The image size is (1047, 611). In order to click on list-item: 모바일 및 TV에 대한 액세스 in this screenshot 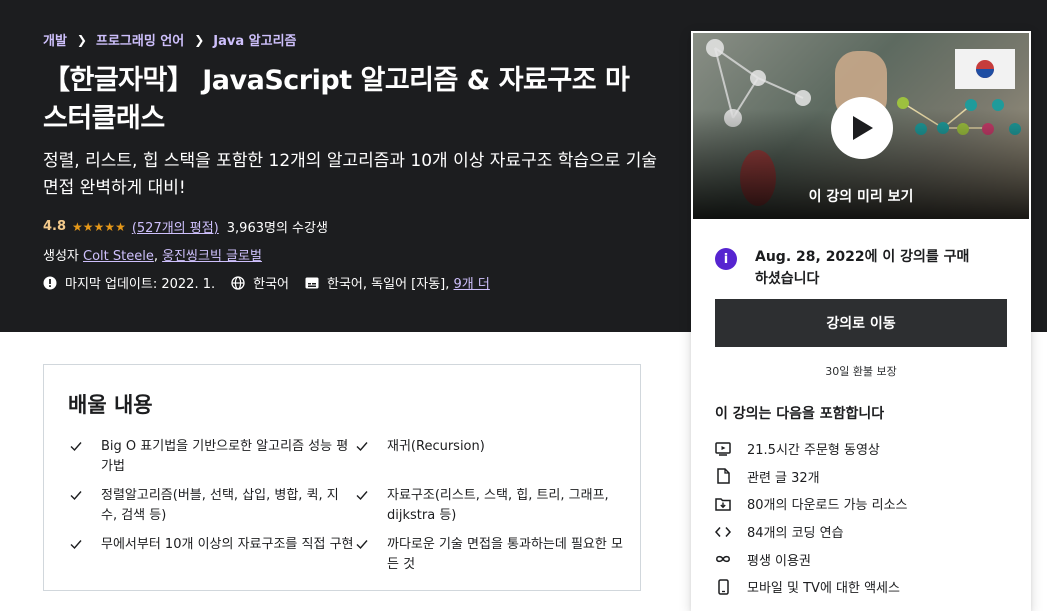, I will do `click(811, 587)`.